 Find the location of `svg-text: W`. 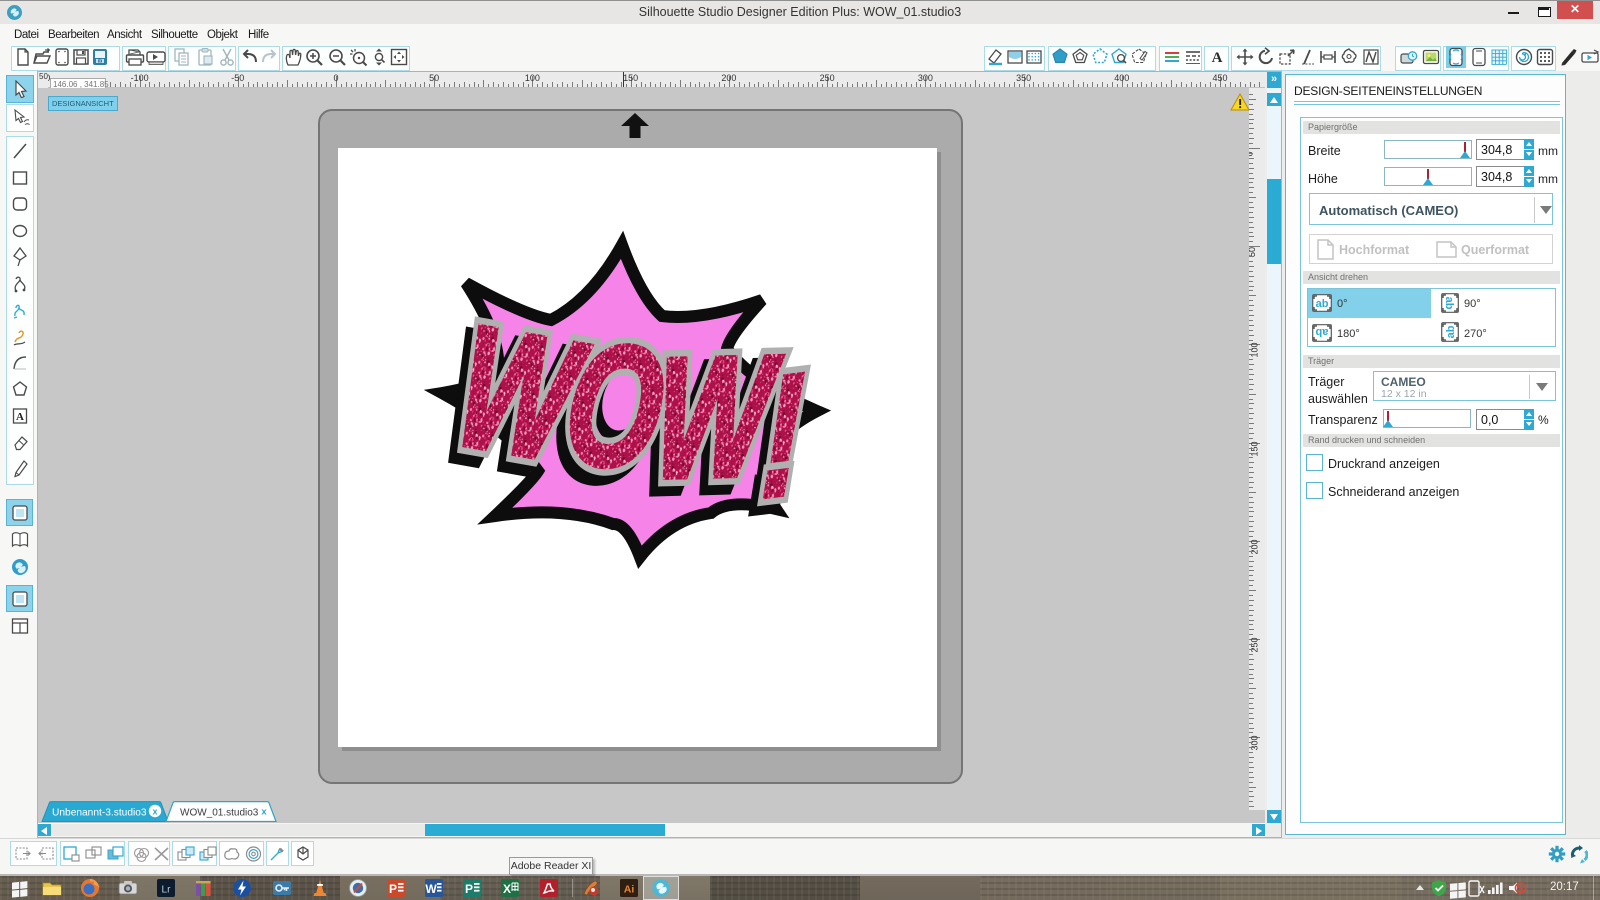

svg-text: W is located at coordinates (431, 889).